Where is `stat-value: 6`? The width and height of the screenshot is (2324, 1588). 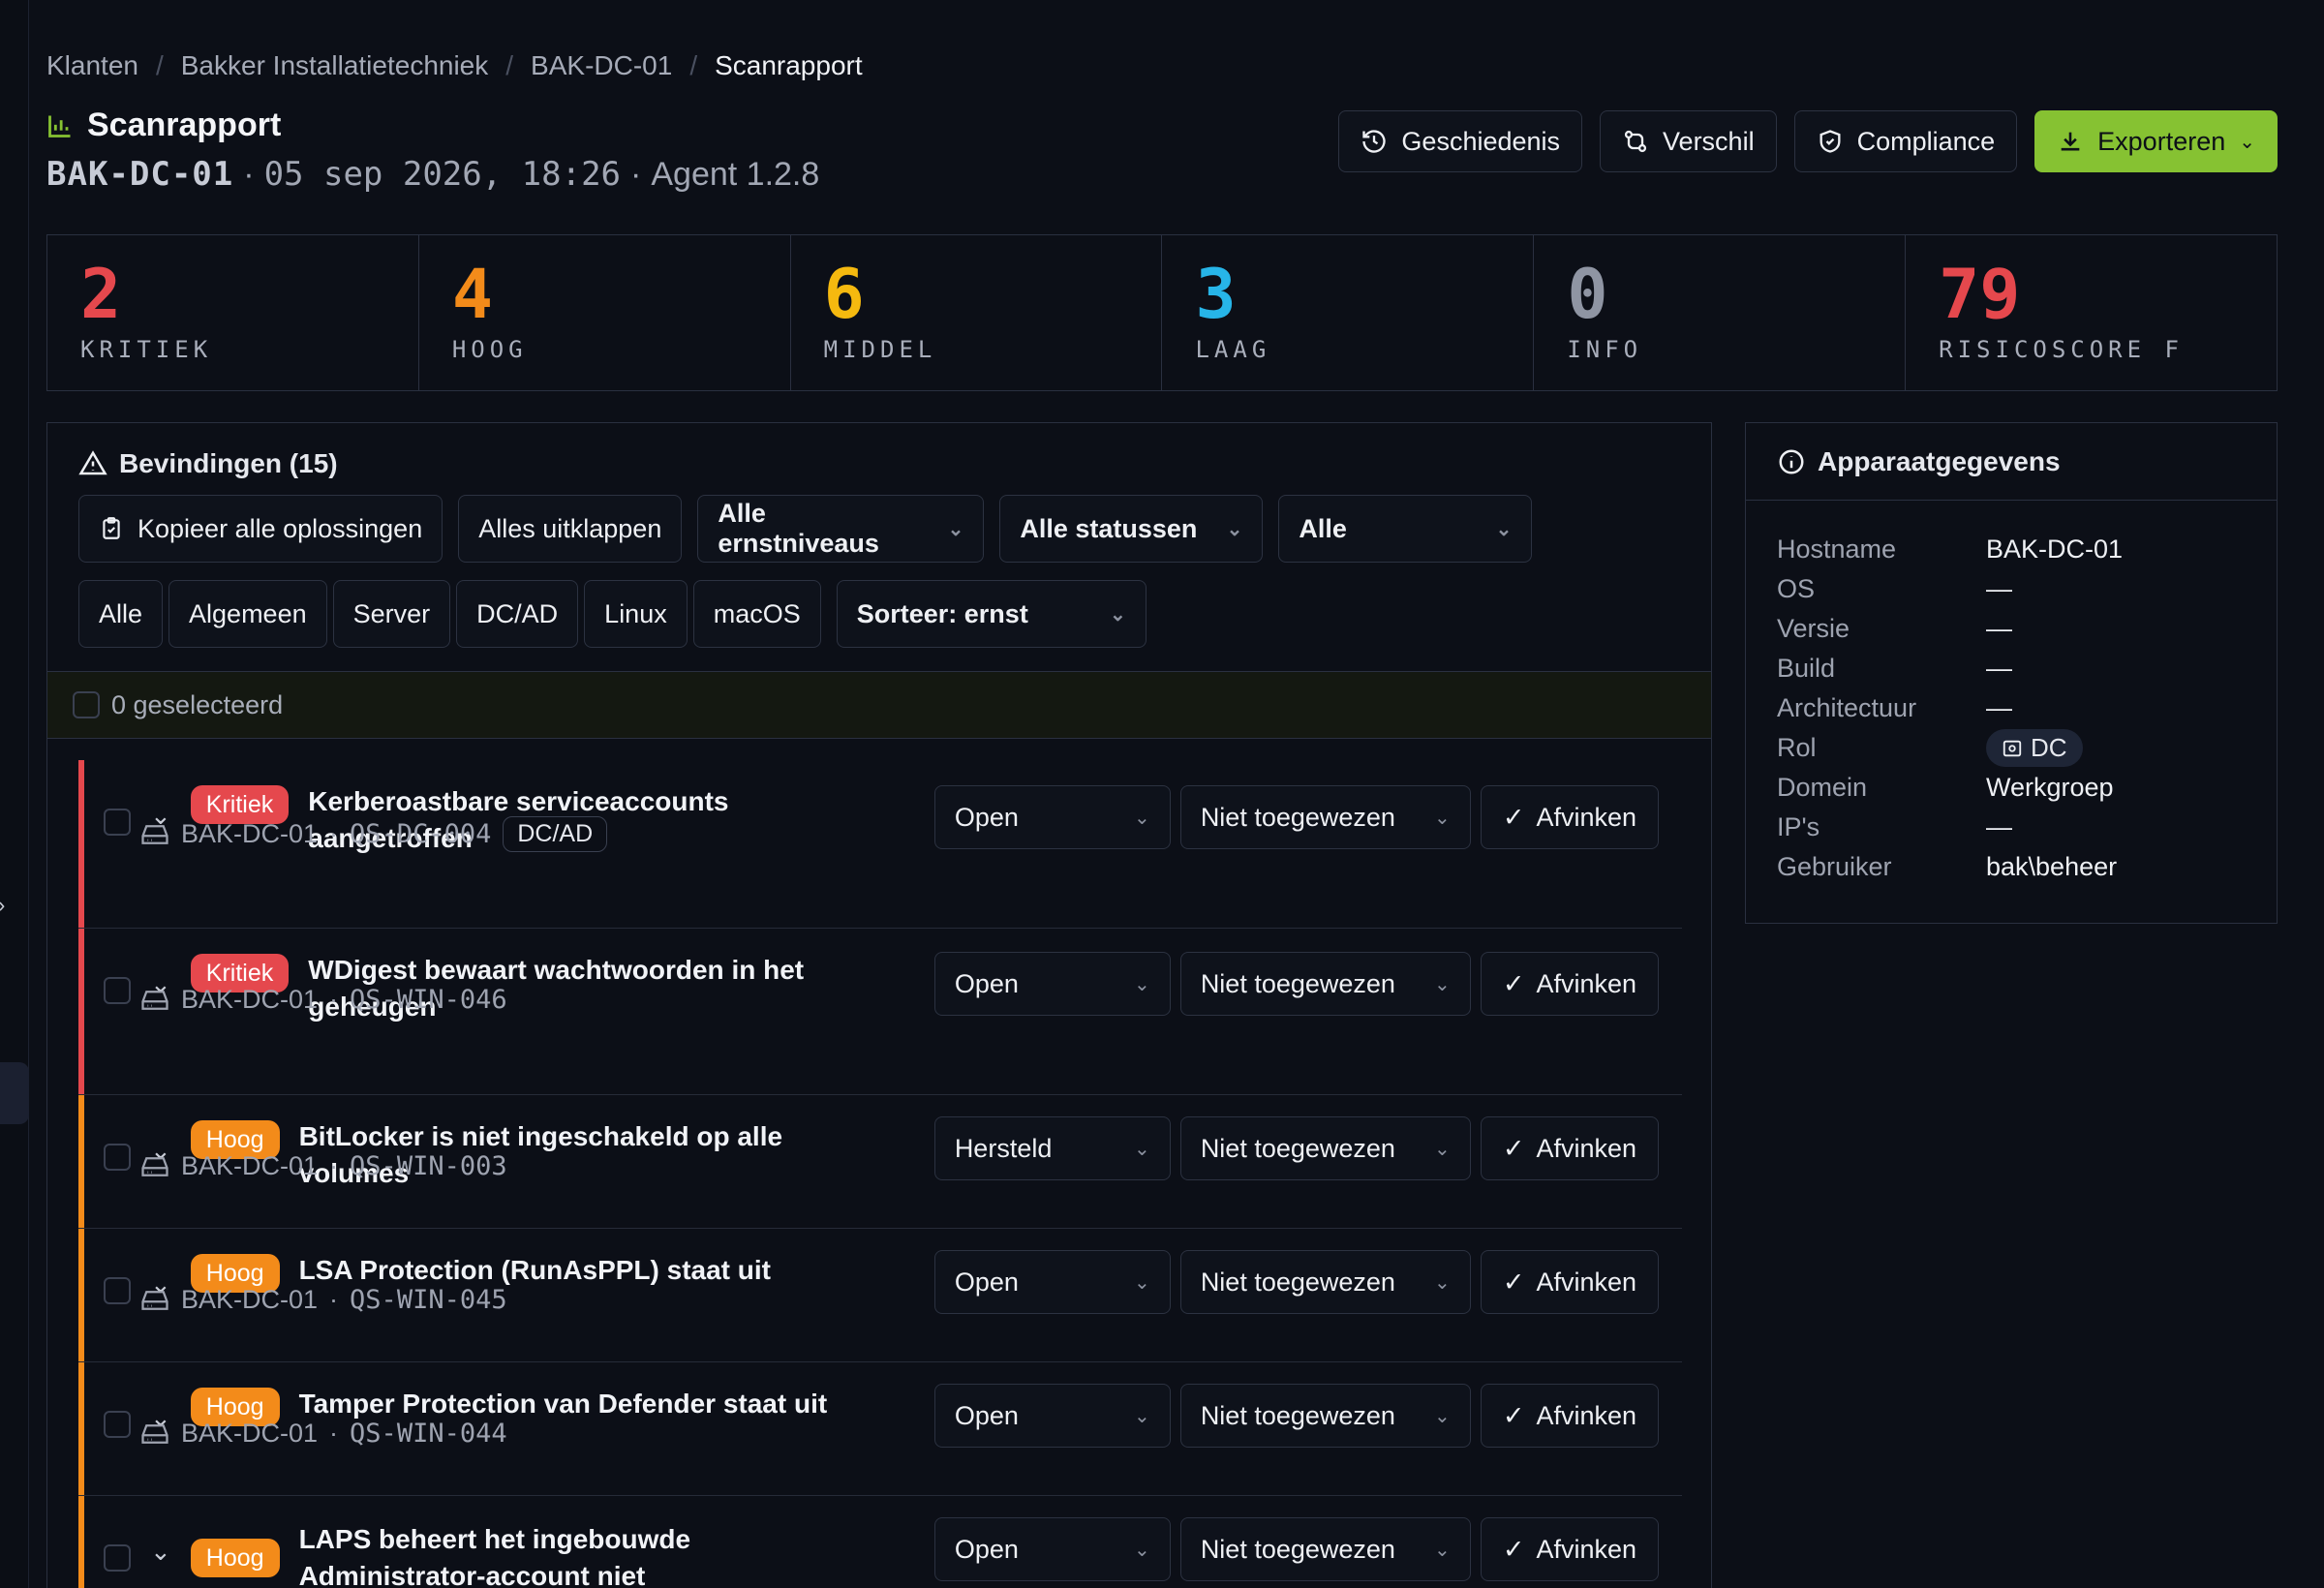 stat-value: 6 is located at coordinates (844, 294).